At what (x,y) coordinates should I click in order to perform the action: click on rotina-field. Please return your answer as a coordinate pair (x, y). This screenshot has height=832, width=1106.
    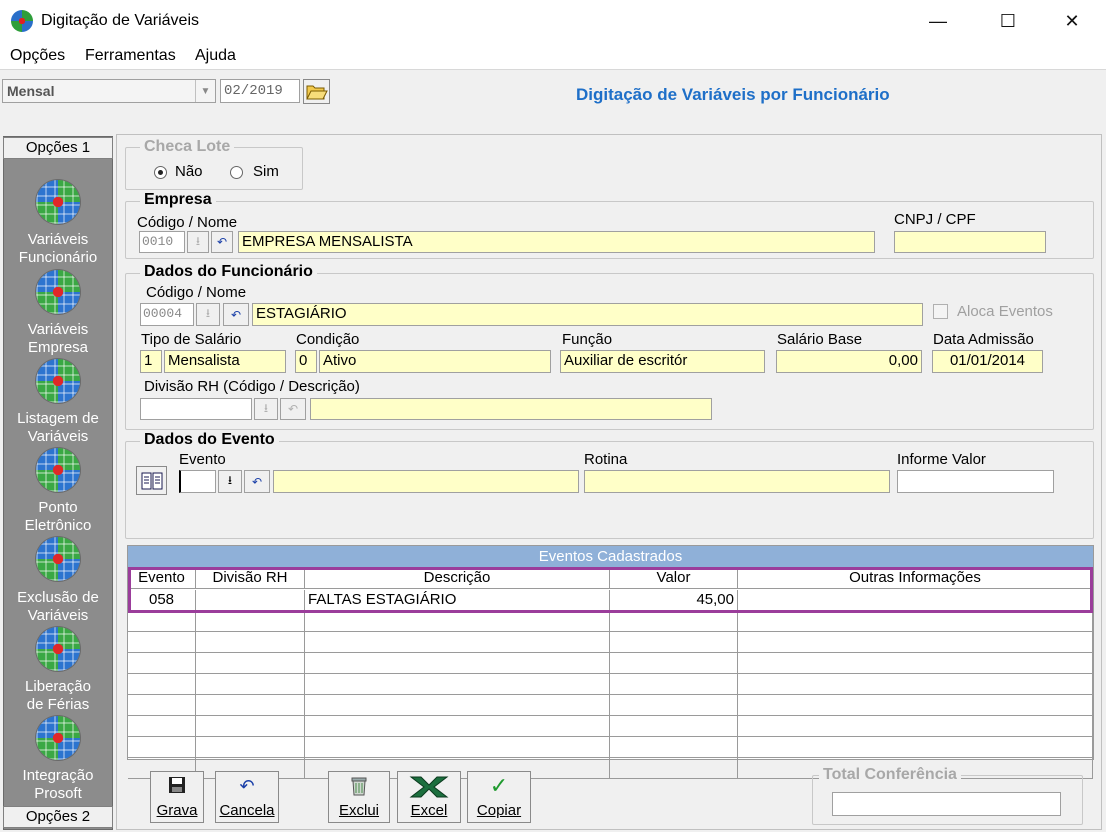
    Looking at the image, I should click on (737, 481).